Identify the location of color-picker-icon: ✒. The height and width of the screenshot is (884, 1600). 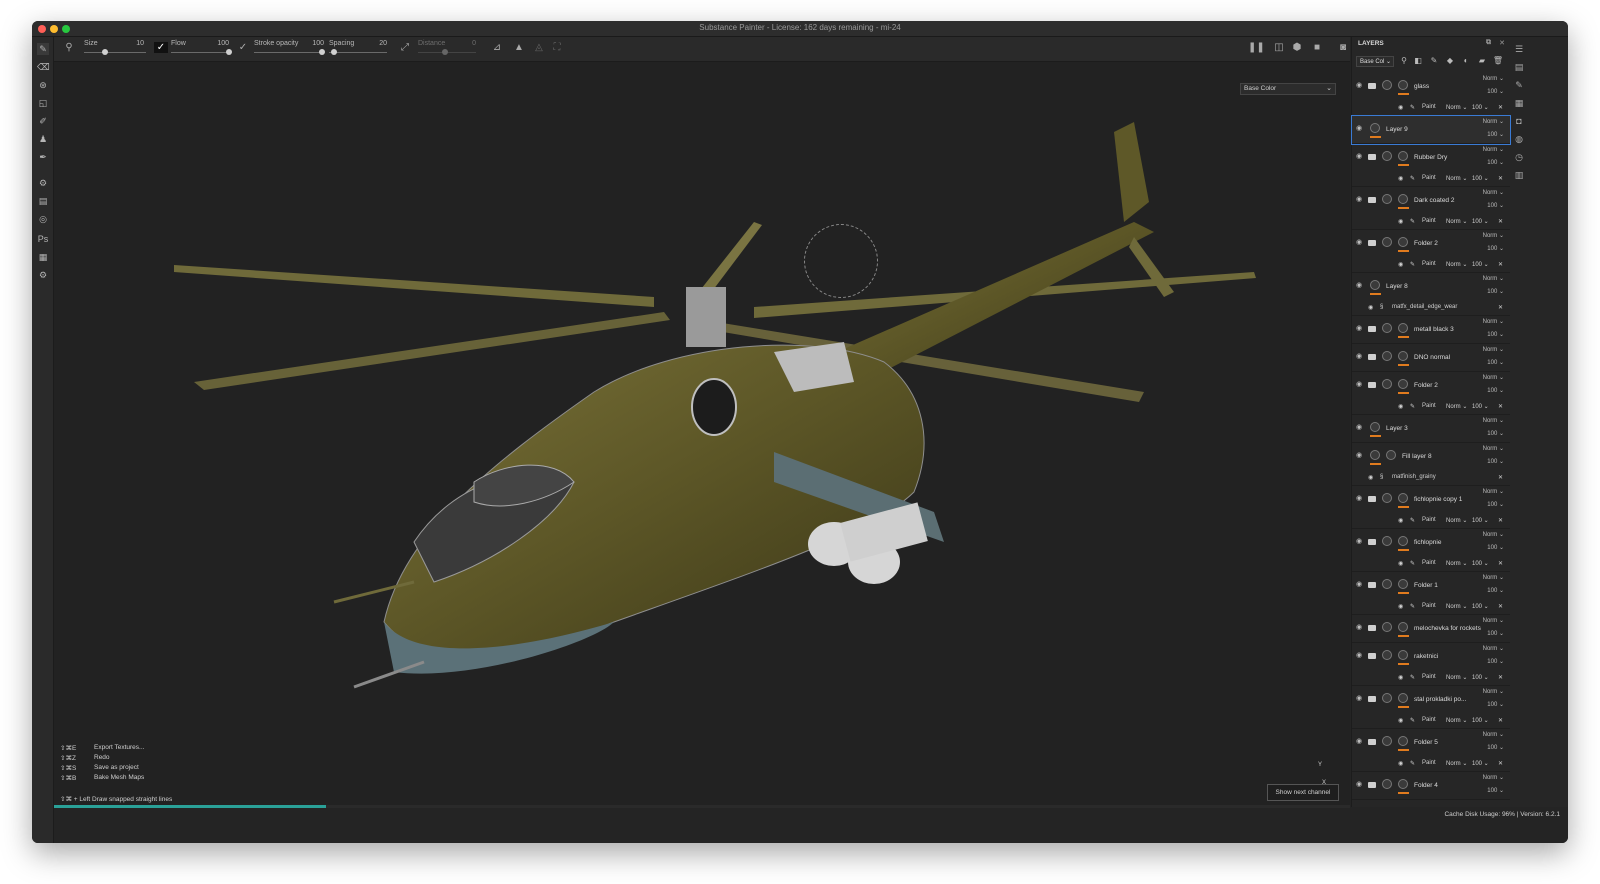
(43, 157).